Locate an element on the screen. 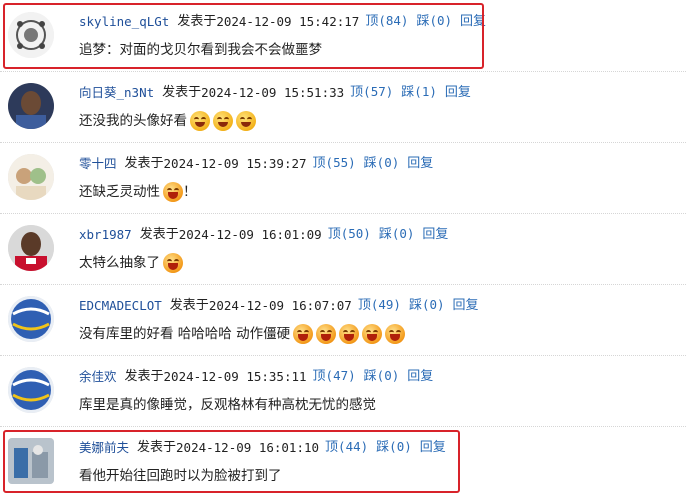  upvote-button: 顶(49) is located at coordinates (379, 305).